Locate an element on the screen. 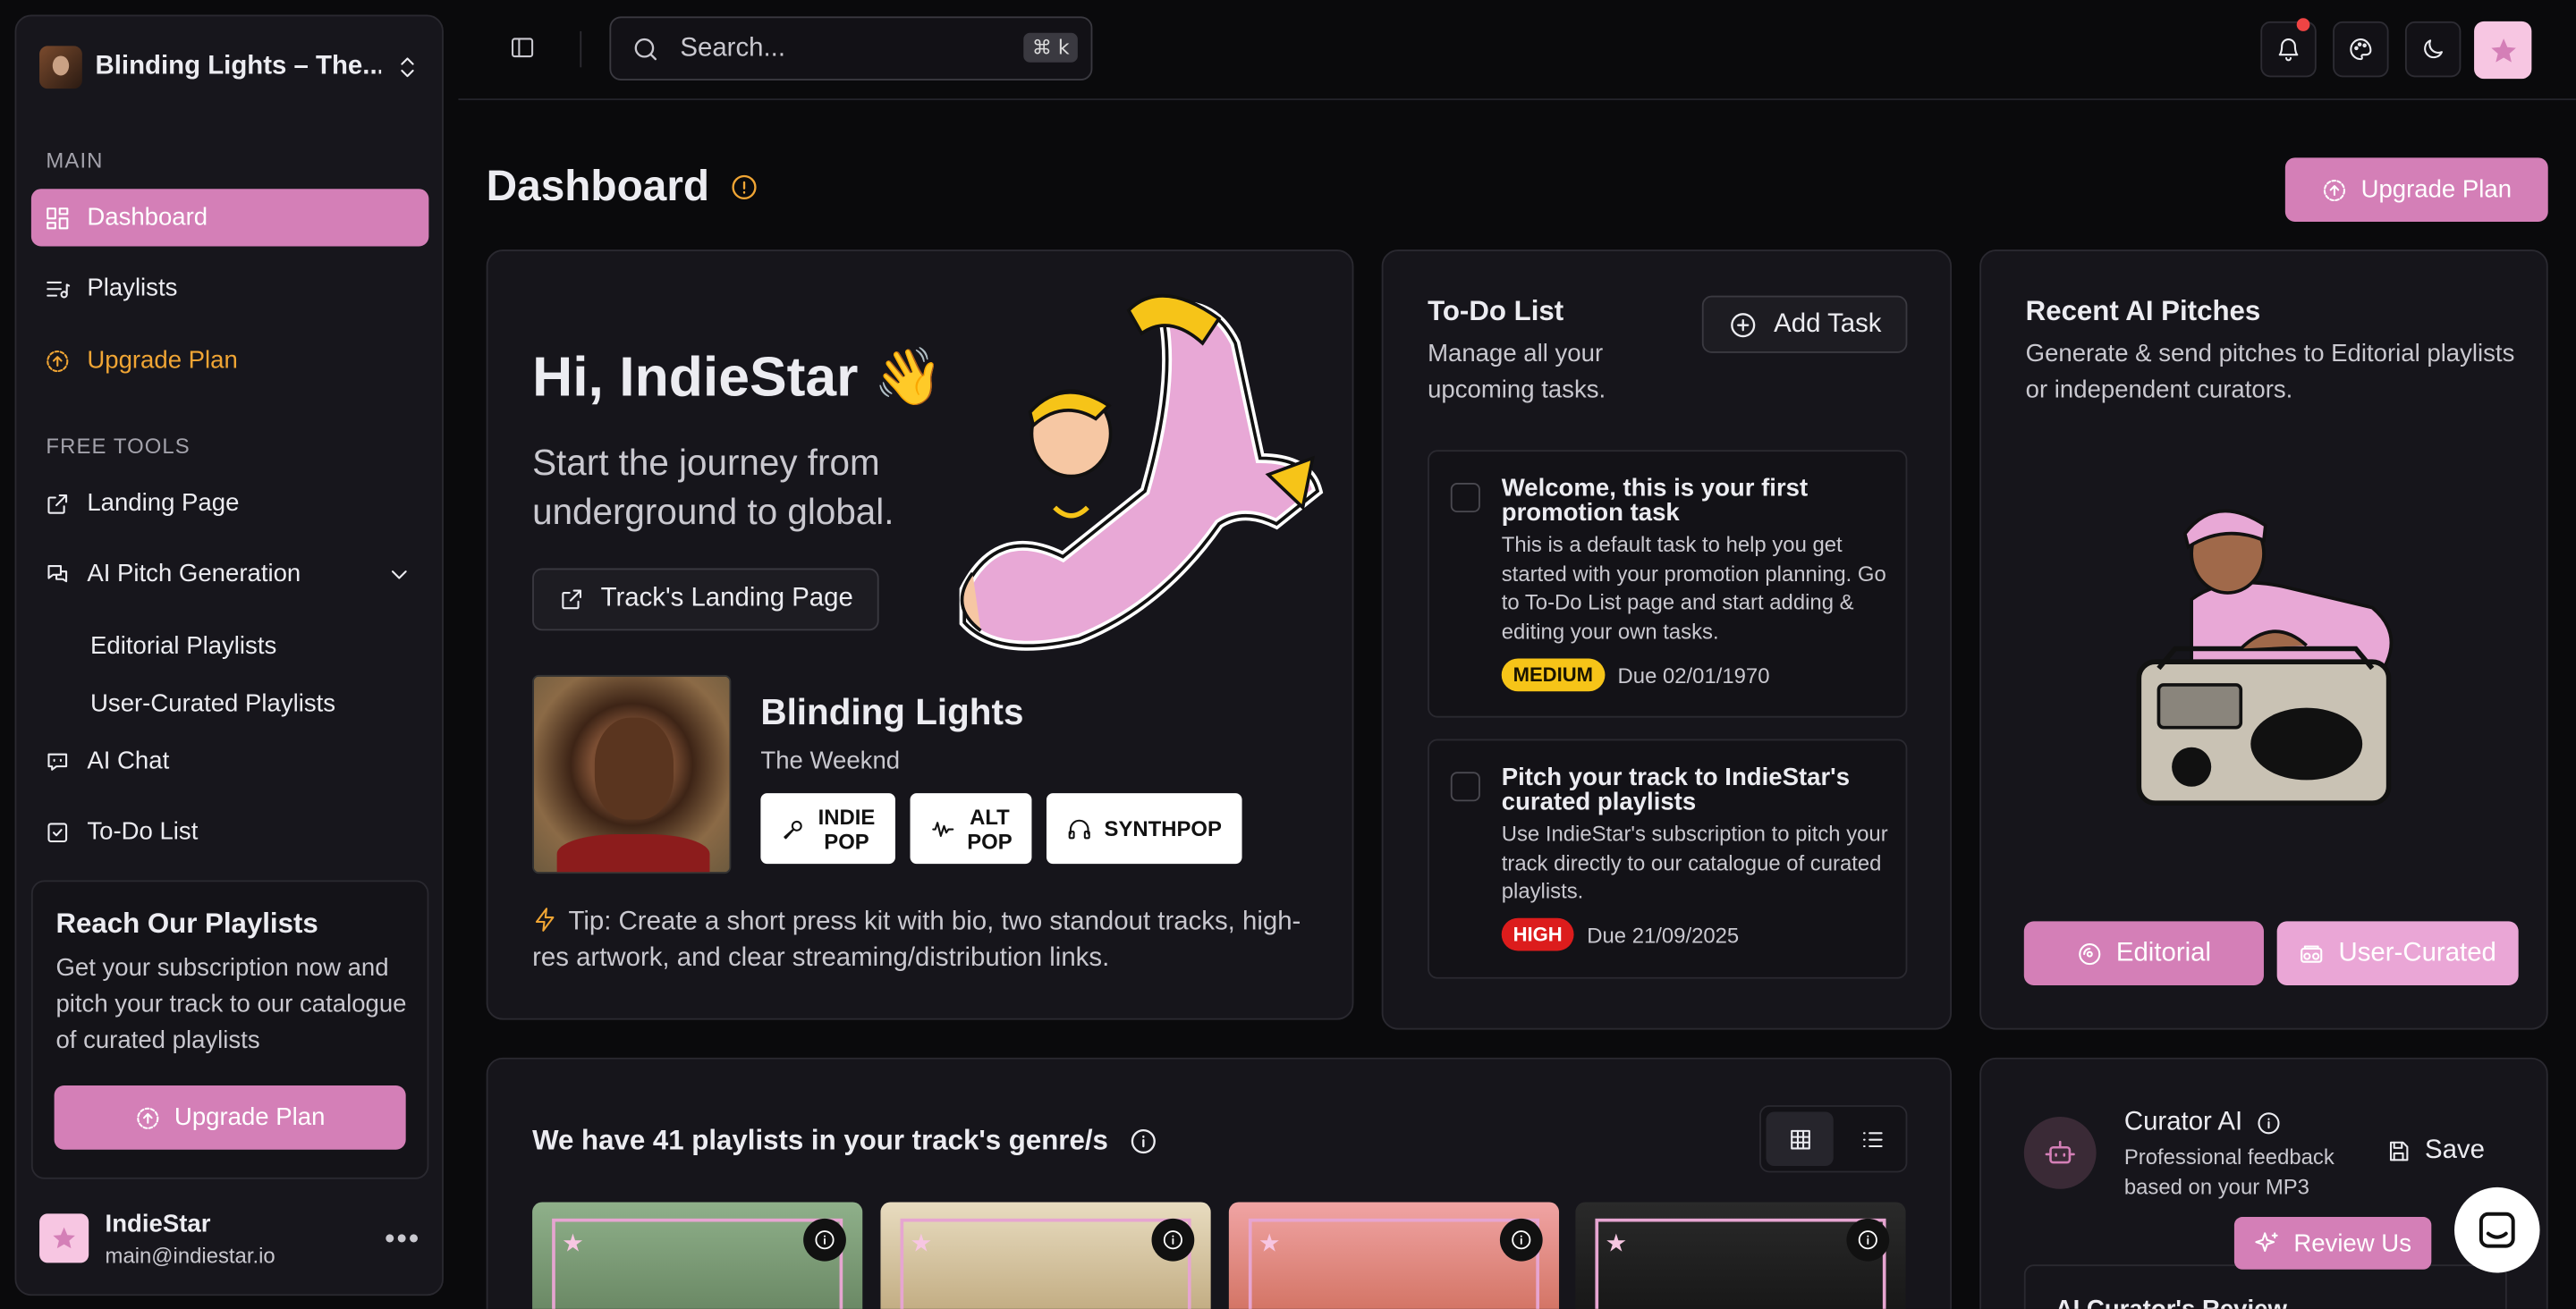 The image size is (2576, 1309). sidebar-item-upgrade: Upgrade Plan is located at coordinates (229, 360).